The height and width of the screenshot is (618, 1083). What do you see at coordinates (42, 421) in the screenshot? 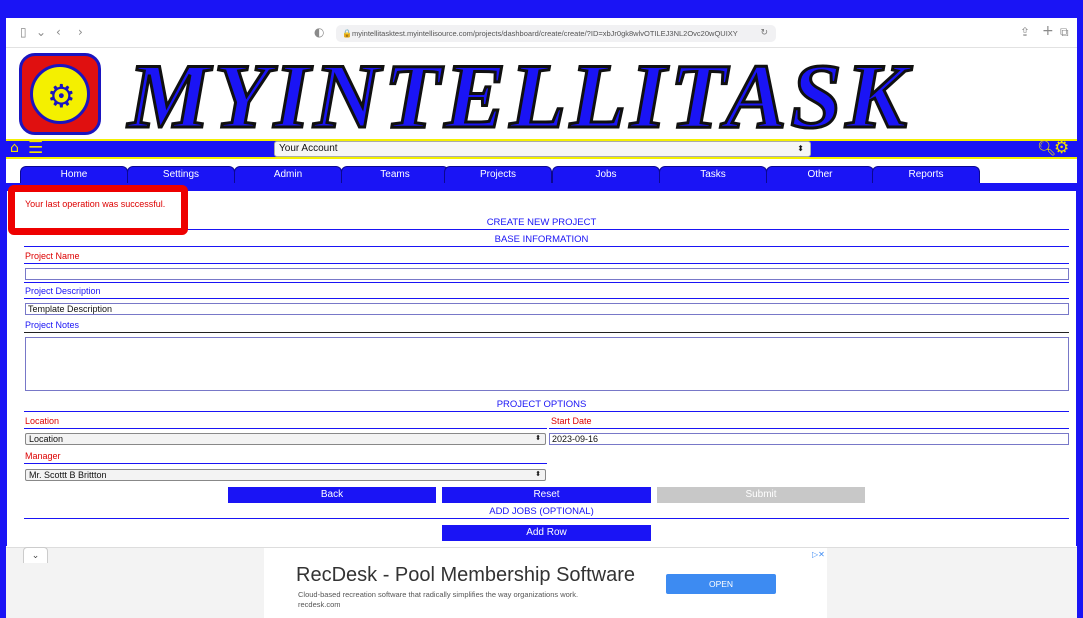
I see `location-label: Location` at bounding box center [42, 421].